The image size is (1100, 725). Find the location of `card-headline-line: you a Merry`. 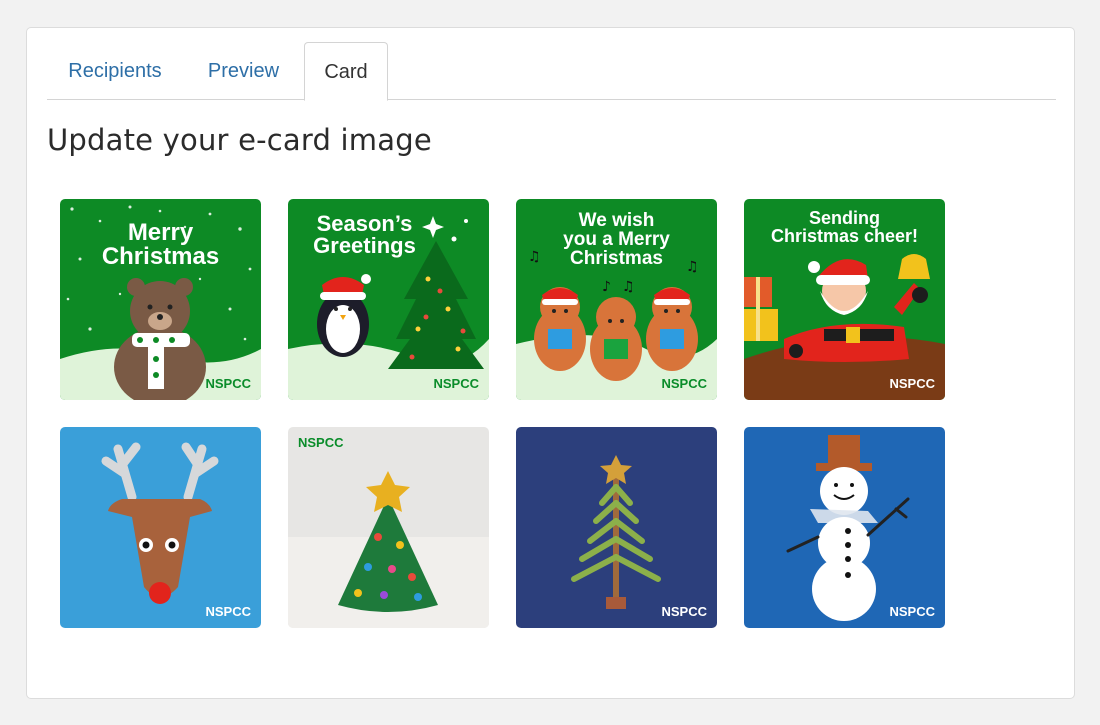

card-headline-line: you a Merry is located at coordinates (616, 239).